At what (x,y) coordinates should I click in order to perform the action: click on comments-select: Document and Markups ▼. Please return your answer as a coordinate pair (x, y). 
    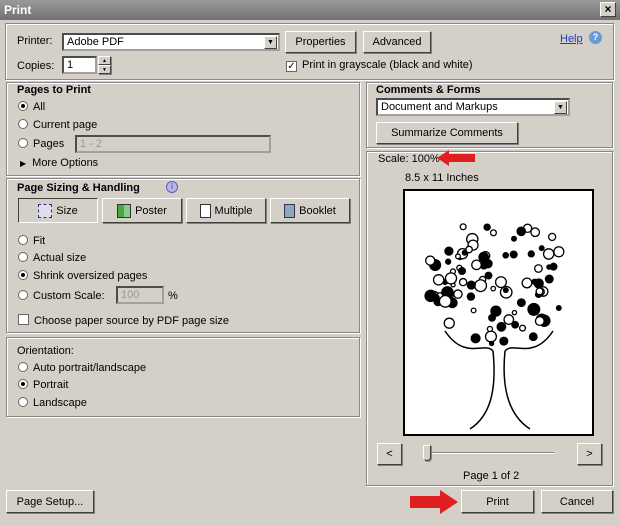
    Looking at the image, I should click on (473, 107).